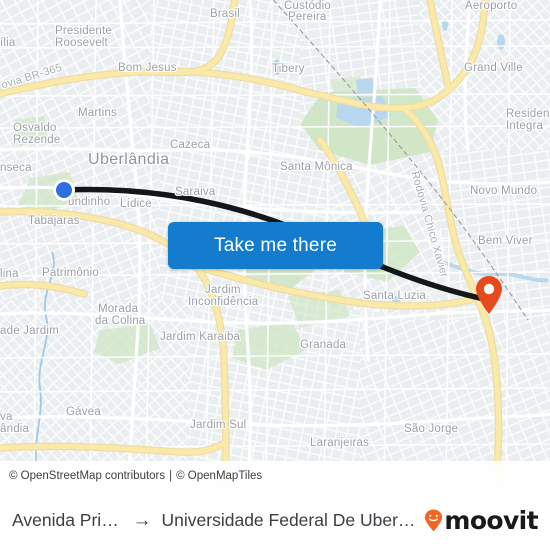 Image resolution: width=550 pixels, height=550 pixels. I want to click on take-me-there-label: Take me there, so click(275, 245).